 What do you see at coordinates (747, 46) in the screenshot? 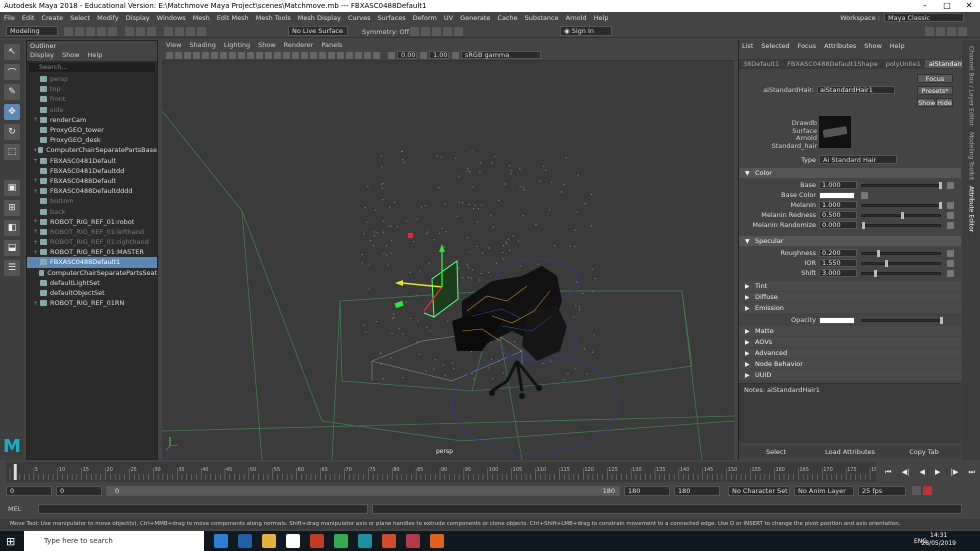
I see `ae-menu-list: List` at bounding box center [747, 46].